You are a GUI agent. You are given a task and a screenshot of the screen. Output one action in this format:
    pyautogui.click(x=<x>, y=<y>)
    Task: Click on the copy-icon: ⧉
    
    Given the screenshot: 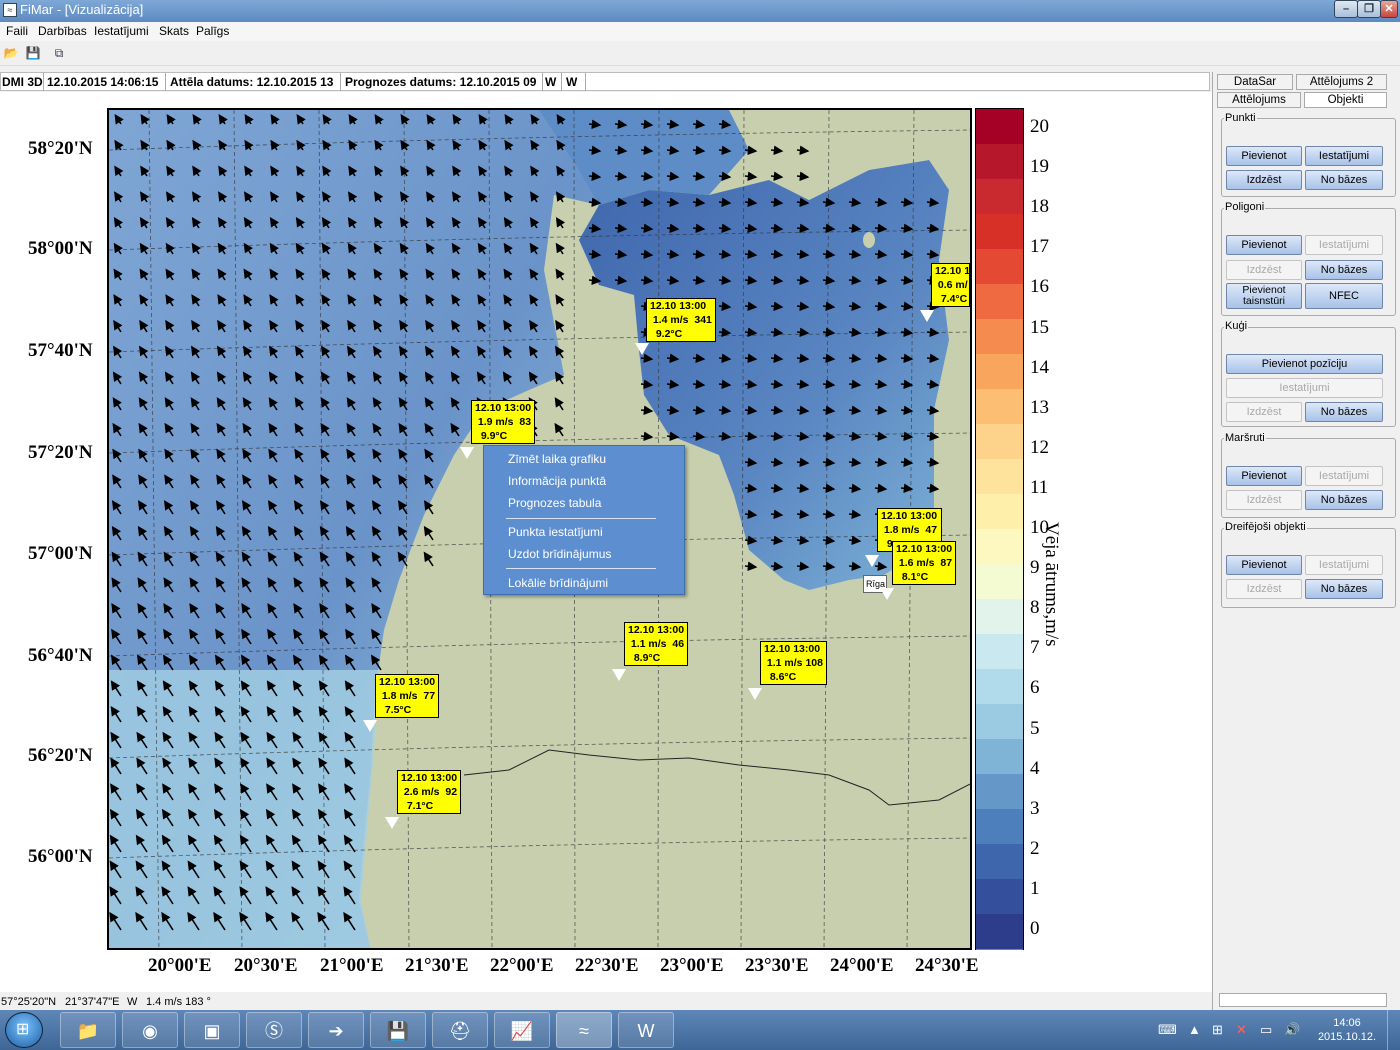 What is the action you would take?
    pyautogui.click(x=59, y=53)
    